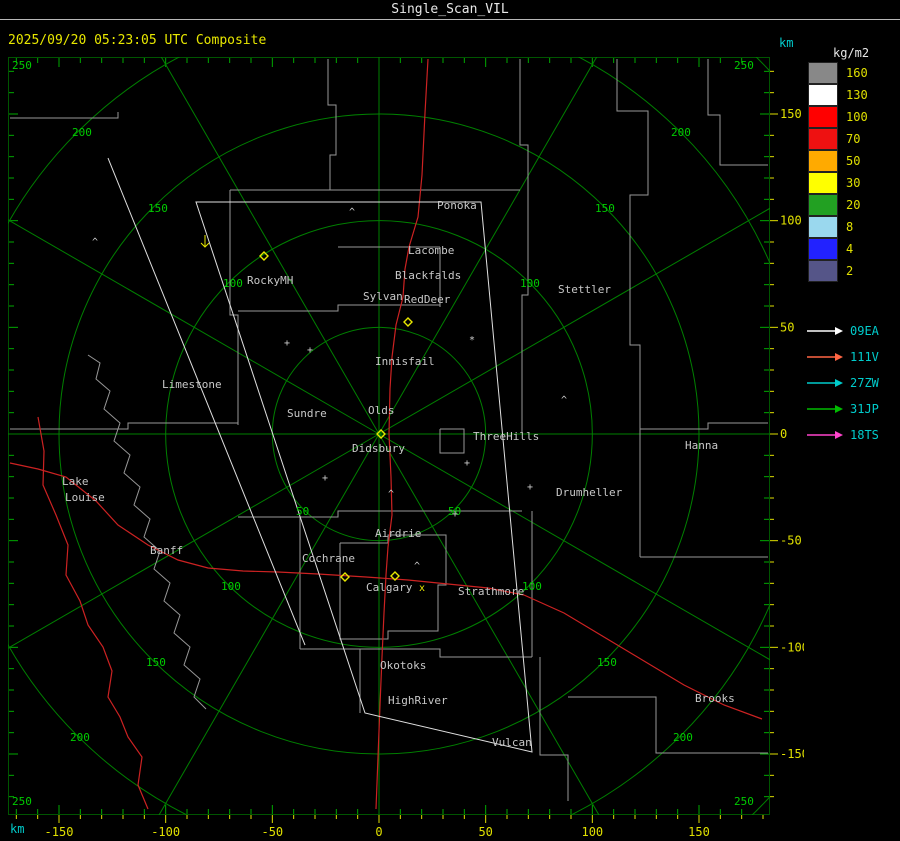  I want to click on x-axis-canvas: -150 -100 -50 0 50 100 150, so click(389, 827).